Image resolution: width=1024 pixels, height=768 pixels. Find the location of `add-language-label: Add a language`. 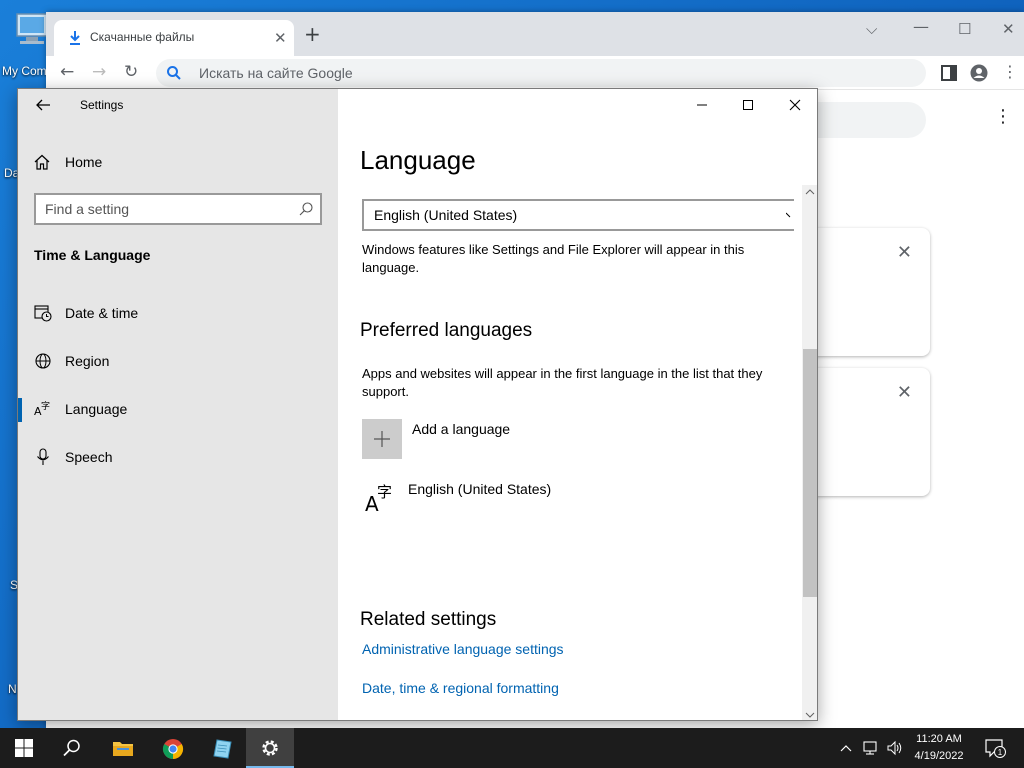

add-language-label: Add a language is located at coordinates (461, 429).